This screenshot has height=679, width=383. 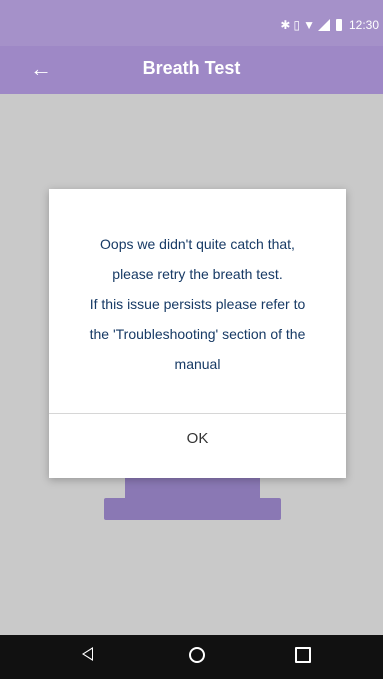 What do you see at coordinates (285, 25) in the screenshot?
I see `bluetooth-icon: ✱` at bounding box center [285, 25].